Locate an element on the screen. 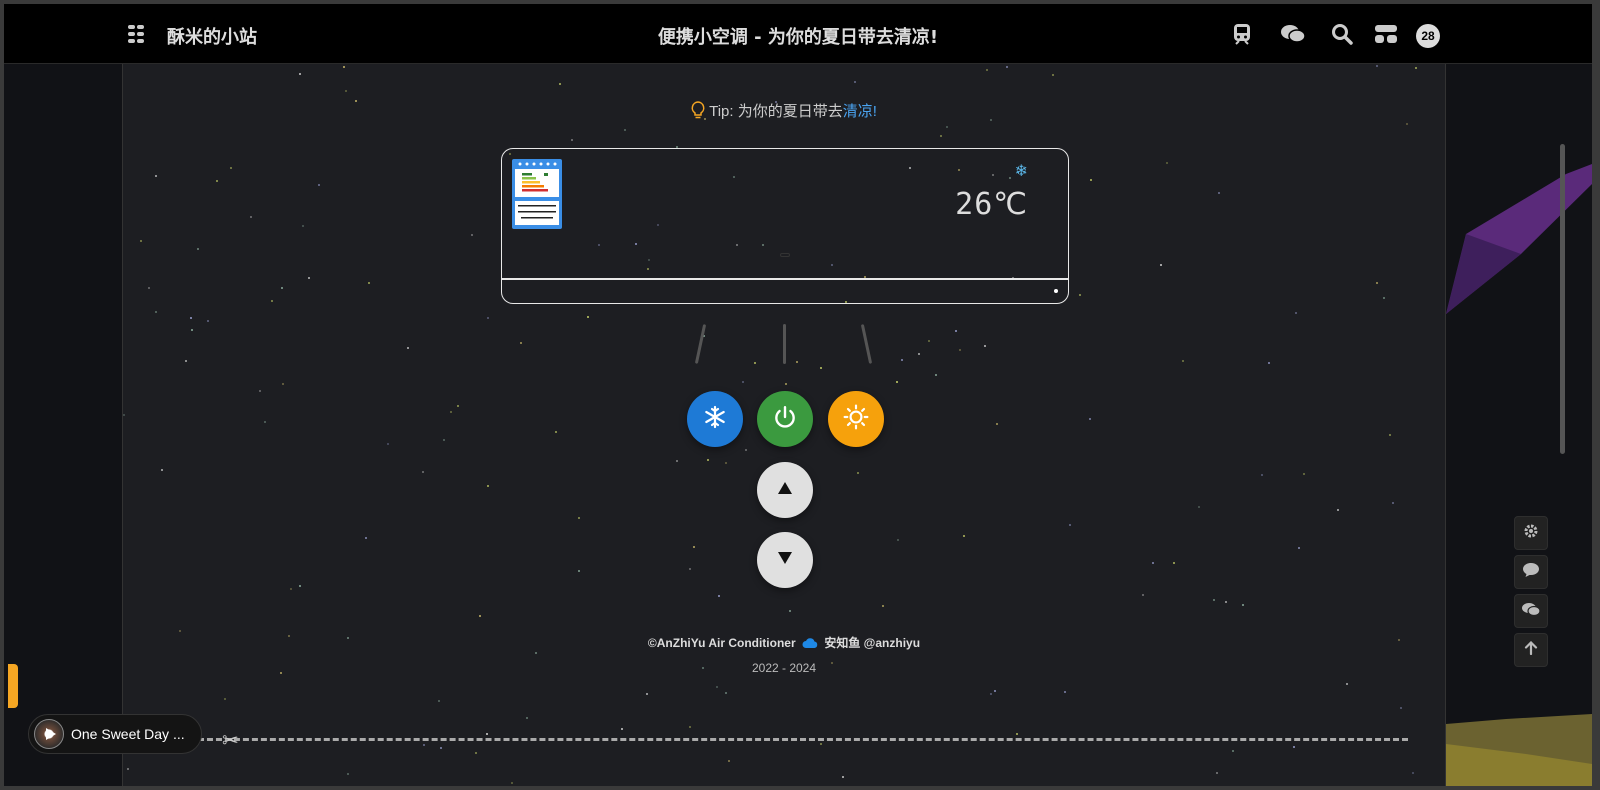 This screenshot has width=1600, height=790. temperature-up-button is located at coordinates (785, 490).